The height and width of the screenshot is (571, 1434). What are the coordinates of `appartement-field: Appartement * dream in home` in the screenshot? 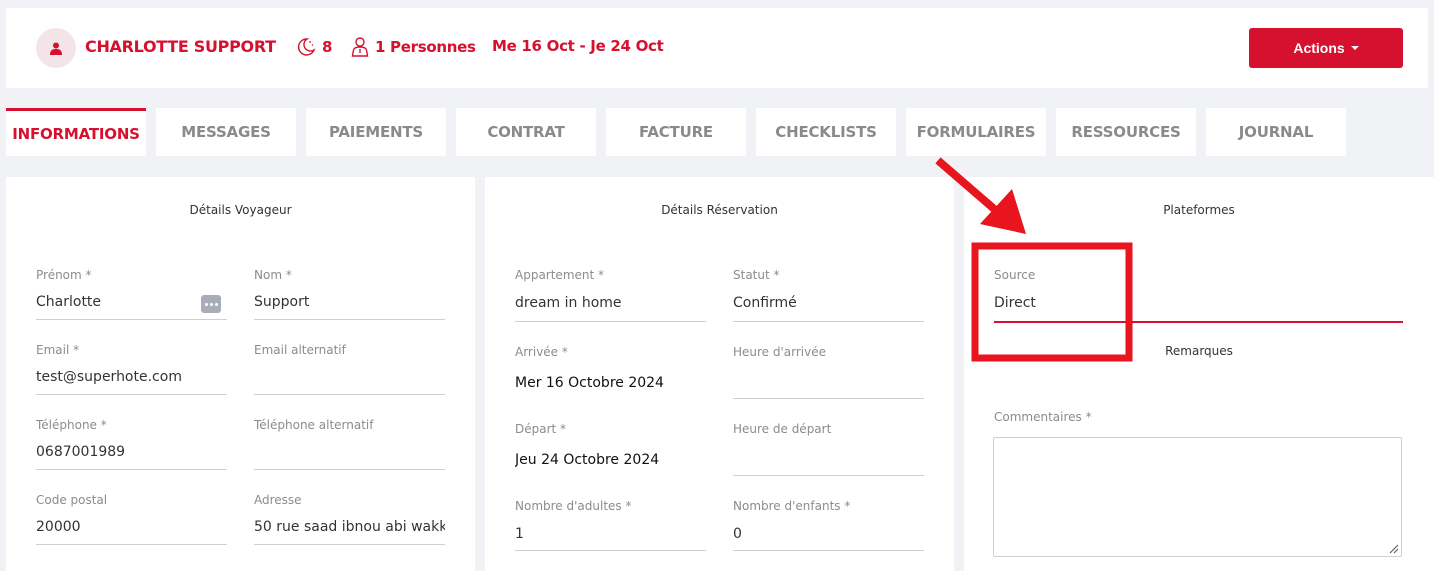 It's located at (610, 295).